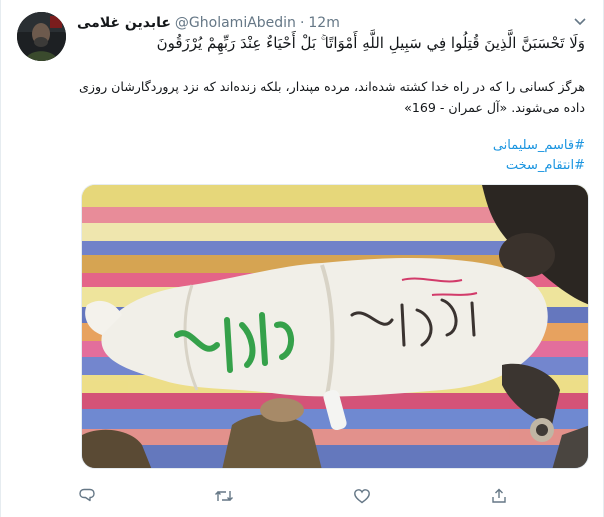  What do you see at coordinates (331, 146) in the screenshot?
I see `hashtag-soleimani: #قاسم_سلیمانی` at bounding box center [331, 146].